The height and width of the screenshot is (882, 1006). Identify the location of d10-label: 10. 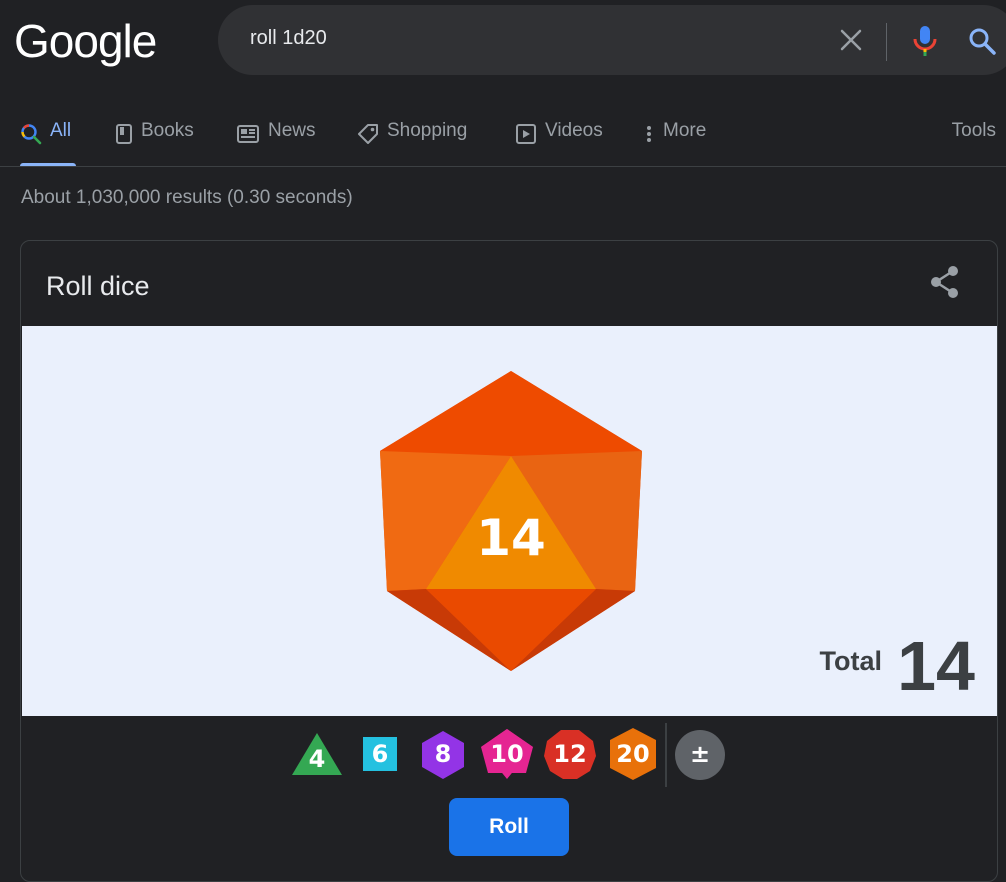
(507, 754).